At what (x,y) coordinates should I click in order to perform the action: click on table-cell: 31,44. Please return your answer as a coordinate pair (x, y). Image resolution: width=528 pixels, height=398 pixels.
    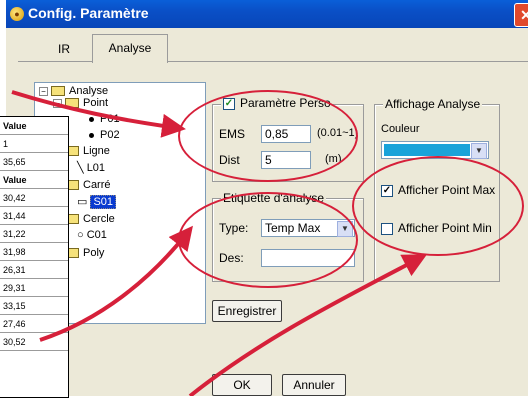
    Looking at the image, I should click on (34, 215).